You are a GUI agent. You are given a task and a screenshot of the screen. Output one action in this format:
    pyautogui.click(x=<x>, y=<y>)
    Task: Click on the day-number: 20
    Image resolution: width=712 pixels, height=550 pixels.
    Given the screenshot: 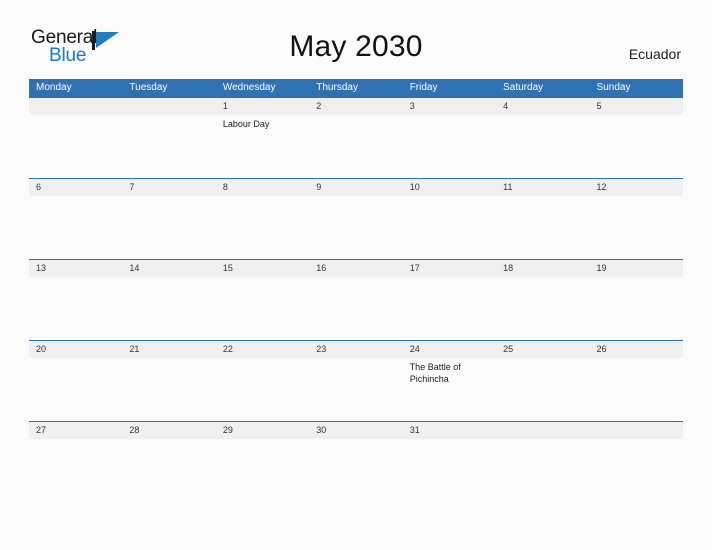 What is the action you would take?
    pyautogui.click(x=75, y=349)
    